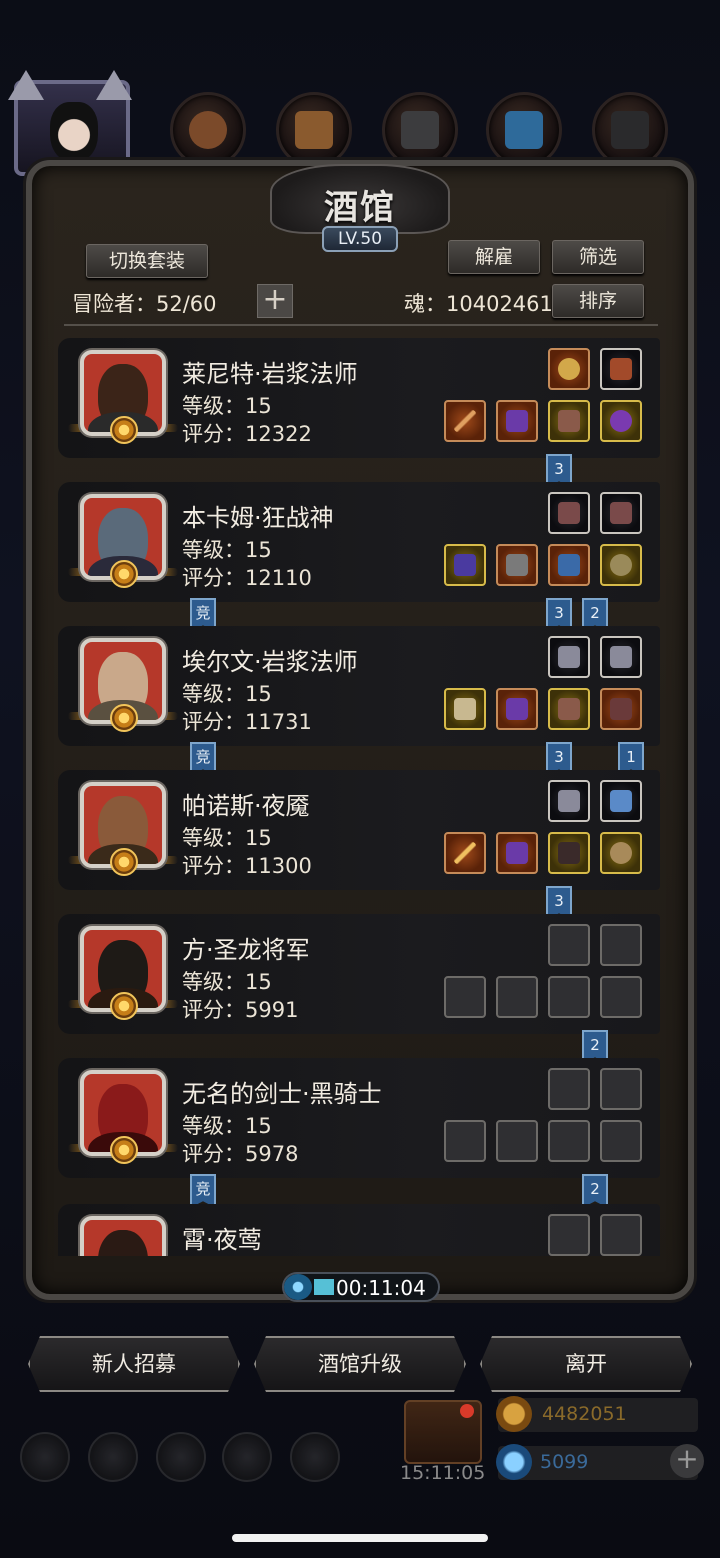 The width and height of the screenshot is (720, 1558). What do you see at coordinates (359, 398) in the screenshot?
I see `adventurer-card: 莱尼特·岩浆法师 等级：15 评分：12322` at bounding box center [359, 398].